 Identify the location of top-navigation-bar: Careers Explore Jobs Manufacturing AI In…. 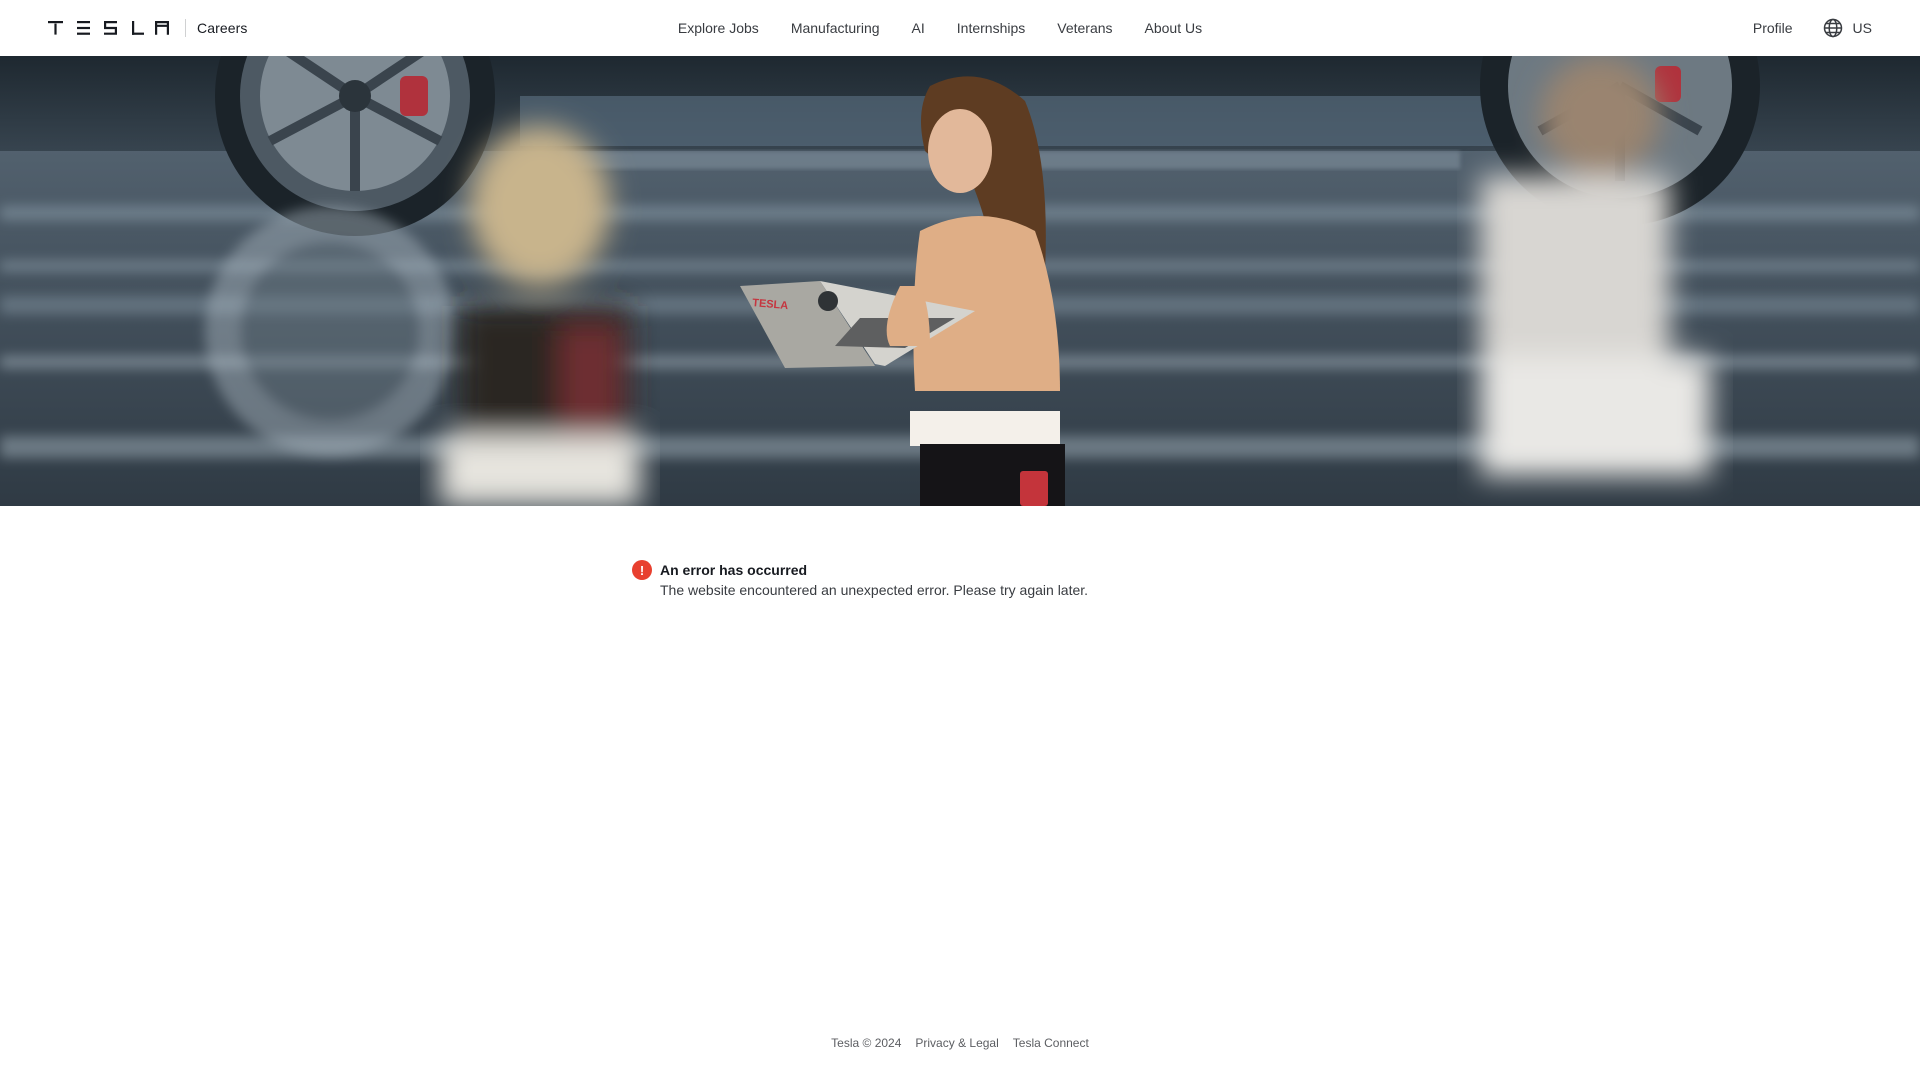
(960, 28).